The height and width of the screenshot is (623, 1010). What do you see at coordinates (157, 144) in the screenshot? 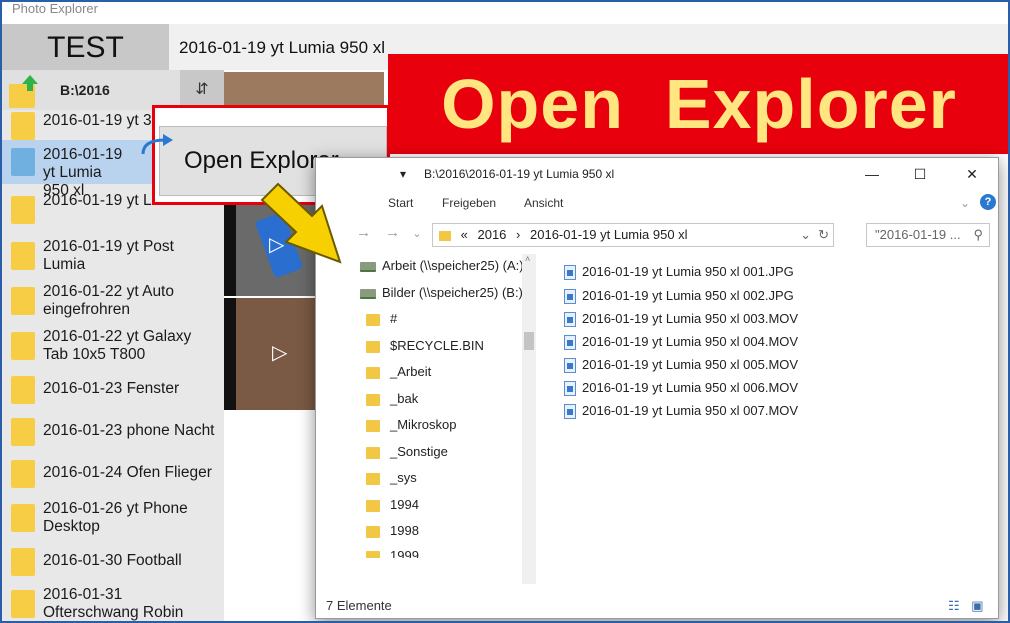
I see `open-arrow-icon` at bounding box center [157, 144].